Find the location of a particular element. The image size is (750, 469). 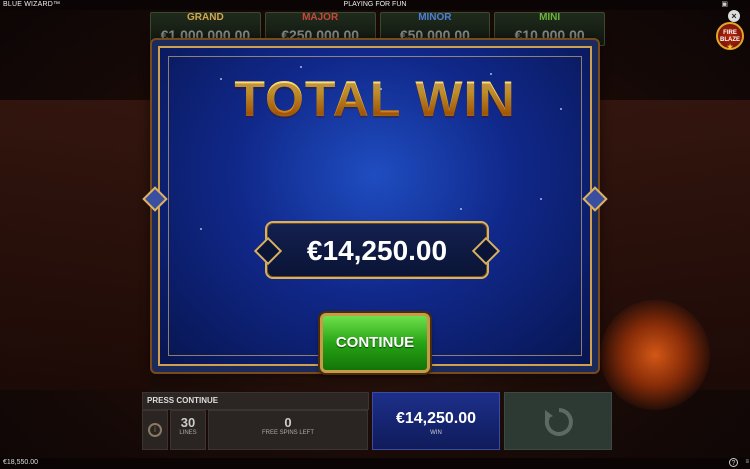

spin-refresh-icon is located at coordinates (558, 422).